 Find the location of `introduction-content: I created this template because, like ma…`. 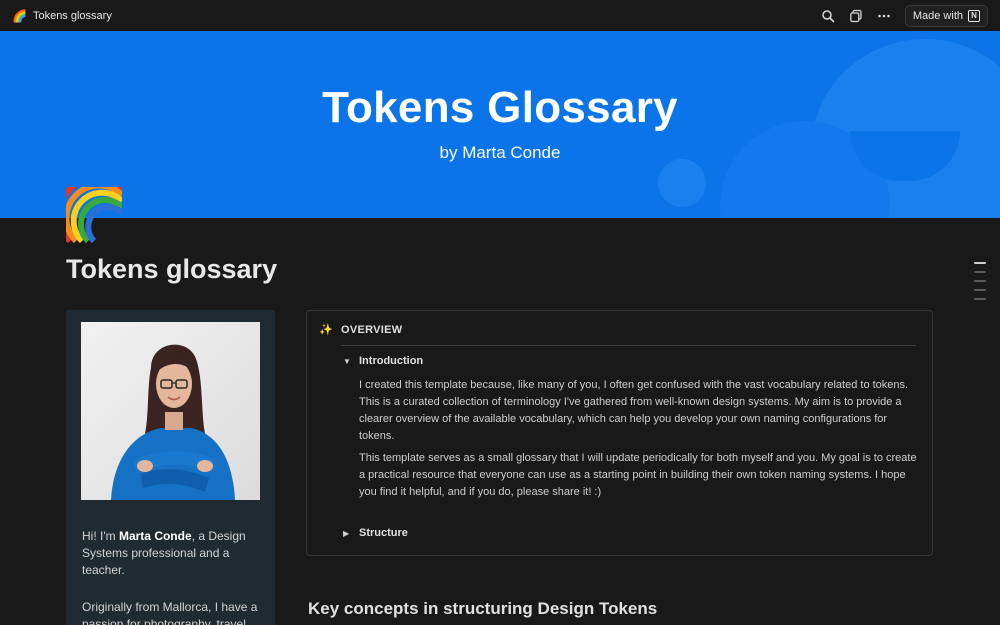

introduction-content: I created this template because, like ma… is located at coordinates (639, 441).